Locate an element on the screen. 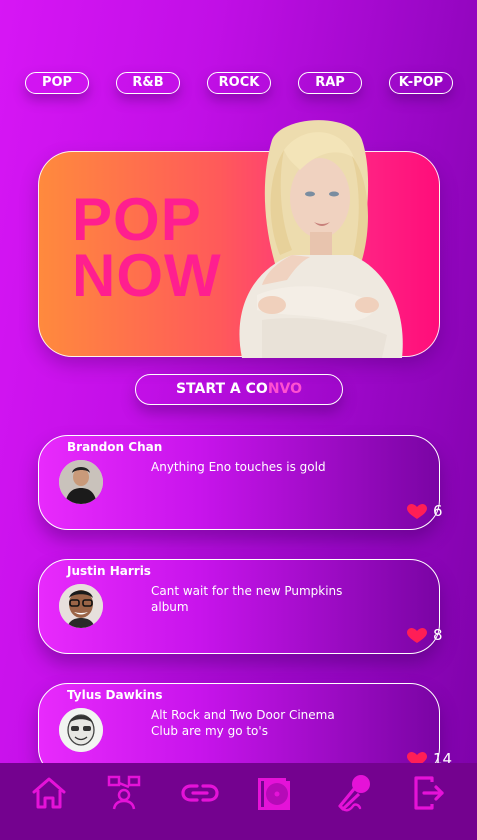  nav-community is located at coordinates (124, 793).